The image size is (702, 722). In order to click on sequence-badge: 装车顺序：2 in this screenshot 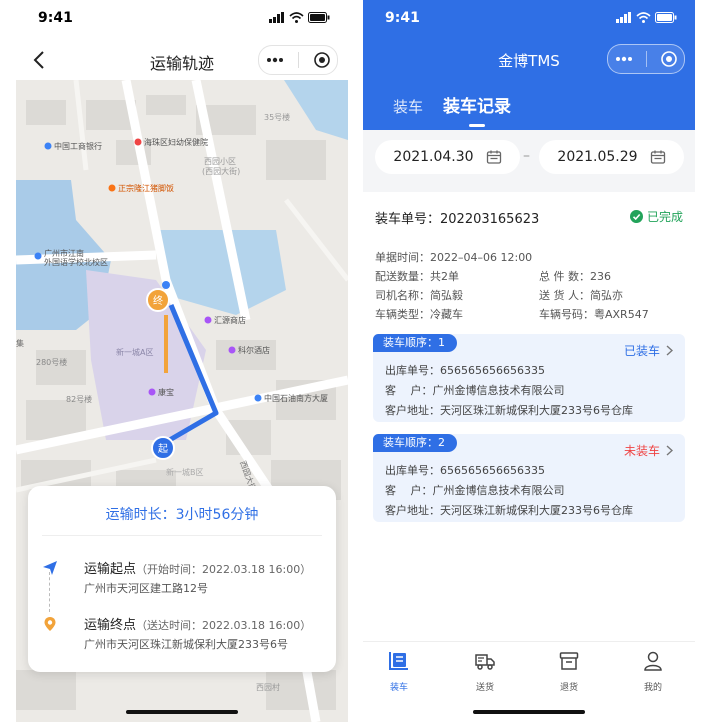, I will do `click(415, 443)`.